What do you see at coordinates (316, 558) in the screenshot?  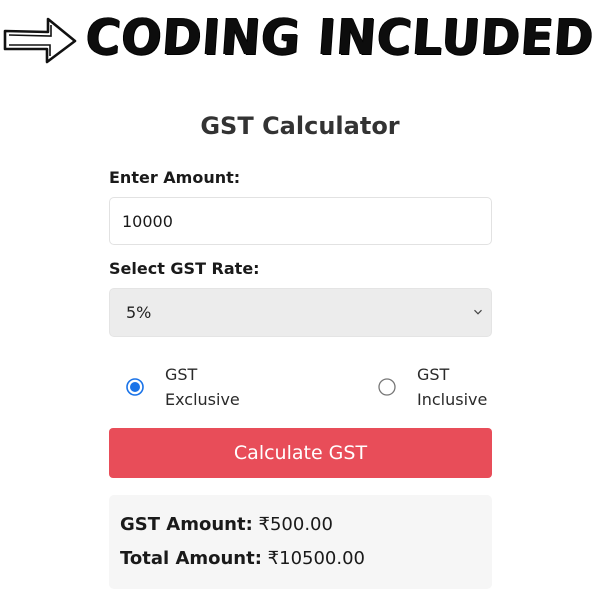 I see `total-amount-value: ₹10500.00` at bounding box center [316, 558].